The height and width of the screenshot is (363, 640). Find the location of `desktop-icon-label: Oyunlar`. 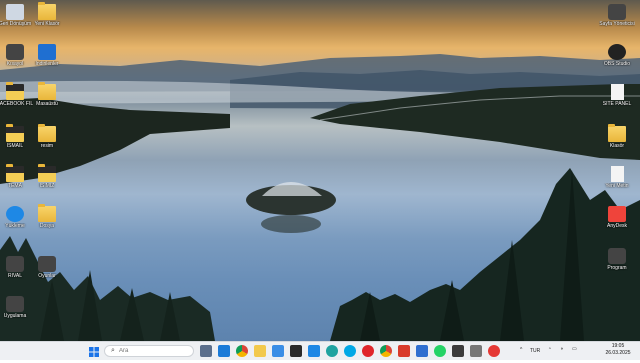

desktop-icon-label: Oyunlar is located at coordinates (47, 276).